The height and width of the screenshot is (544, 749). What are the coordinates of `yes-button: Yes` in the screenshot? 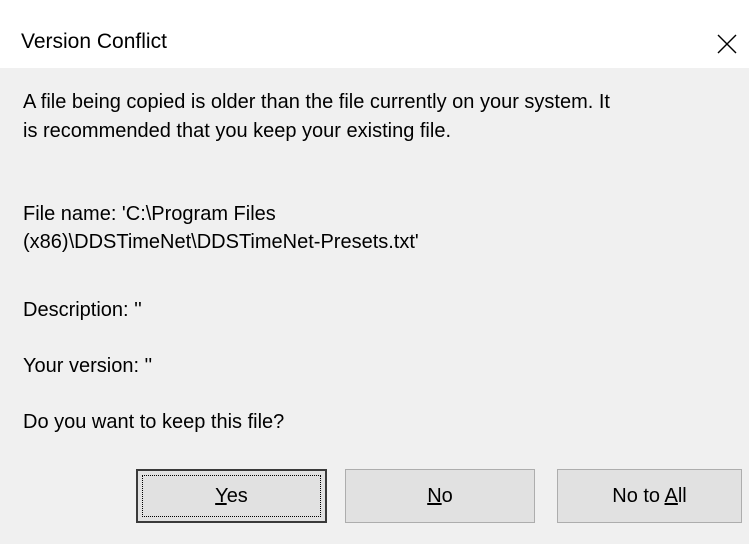 It's located at (231, 496).